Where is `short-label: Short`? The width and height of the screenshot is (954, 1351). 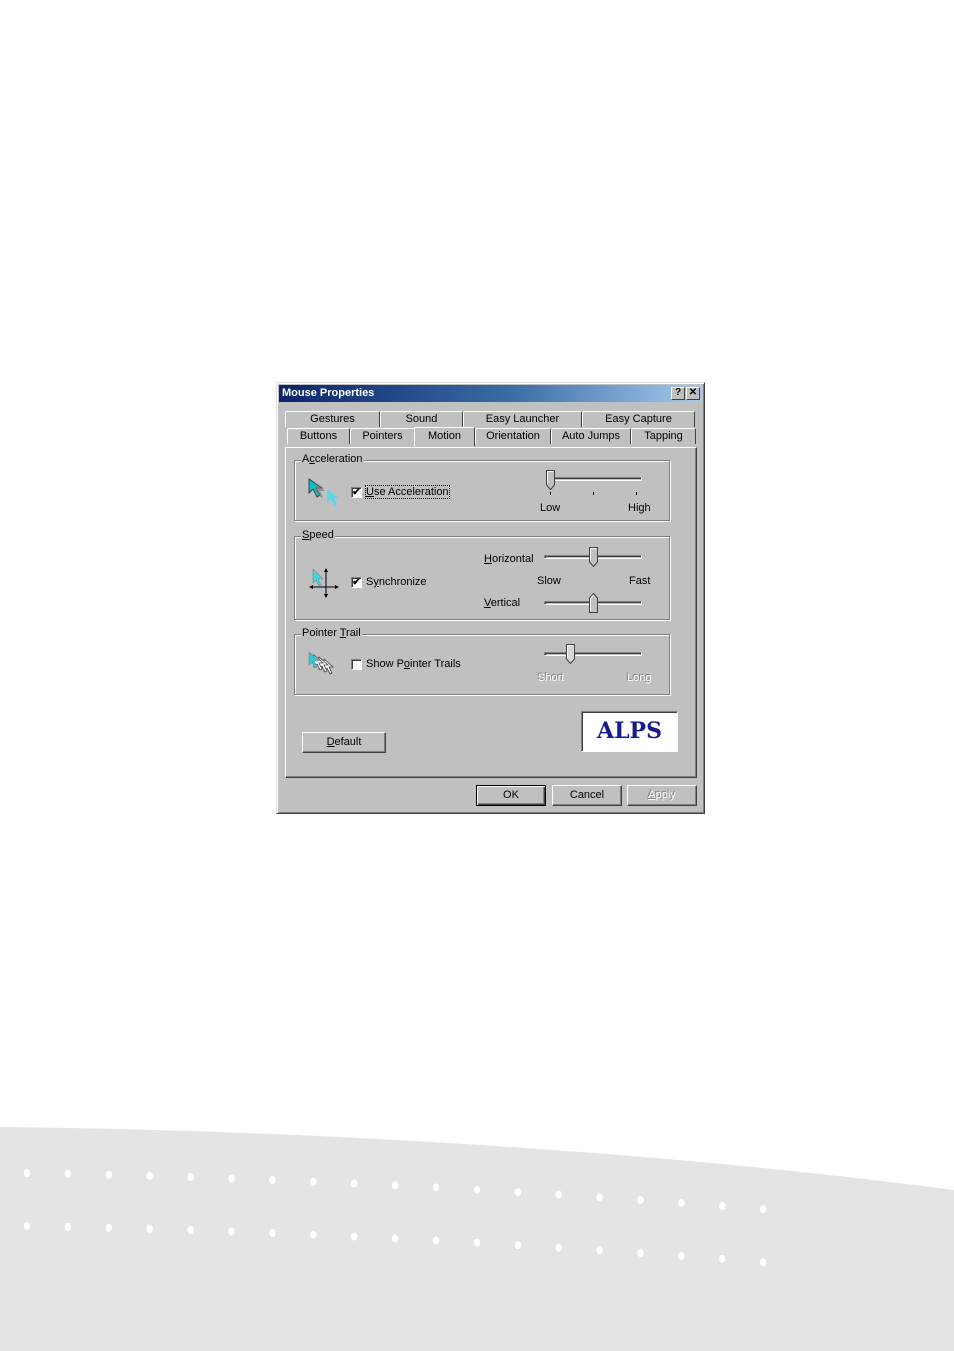
short-label: Short is located at coordinates (551, 678).